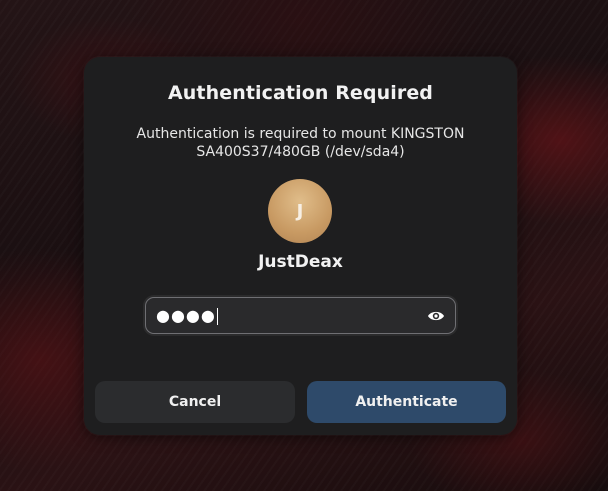 This screenshot has width=608, height=491. What do you see at coordinates (300, 315) in the screenshot?
I see `password-field: ●●●●` at bounding box center [300, 315].